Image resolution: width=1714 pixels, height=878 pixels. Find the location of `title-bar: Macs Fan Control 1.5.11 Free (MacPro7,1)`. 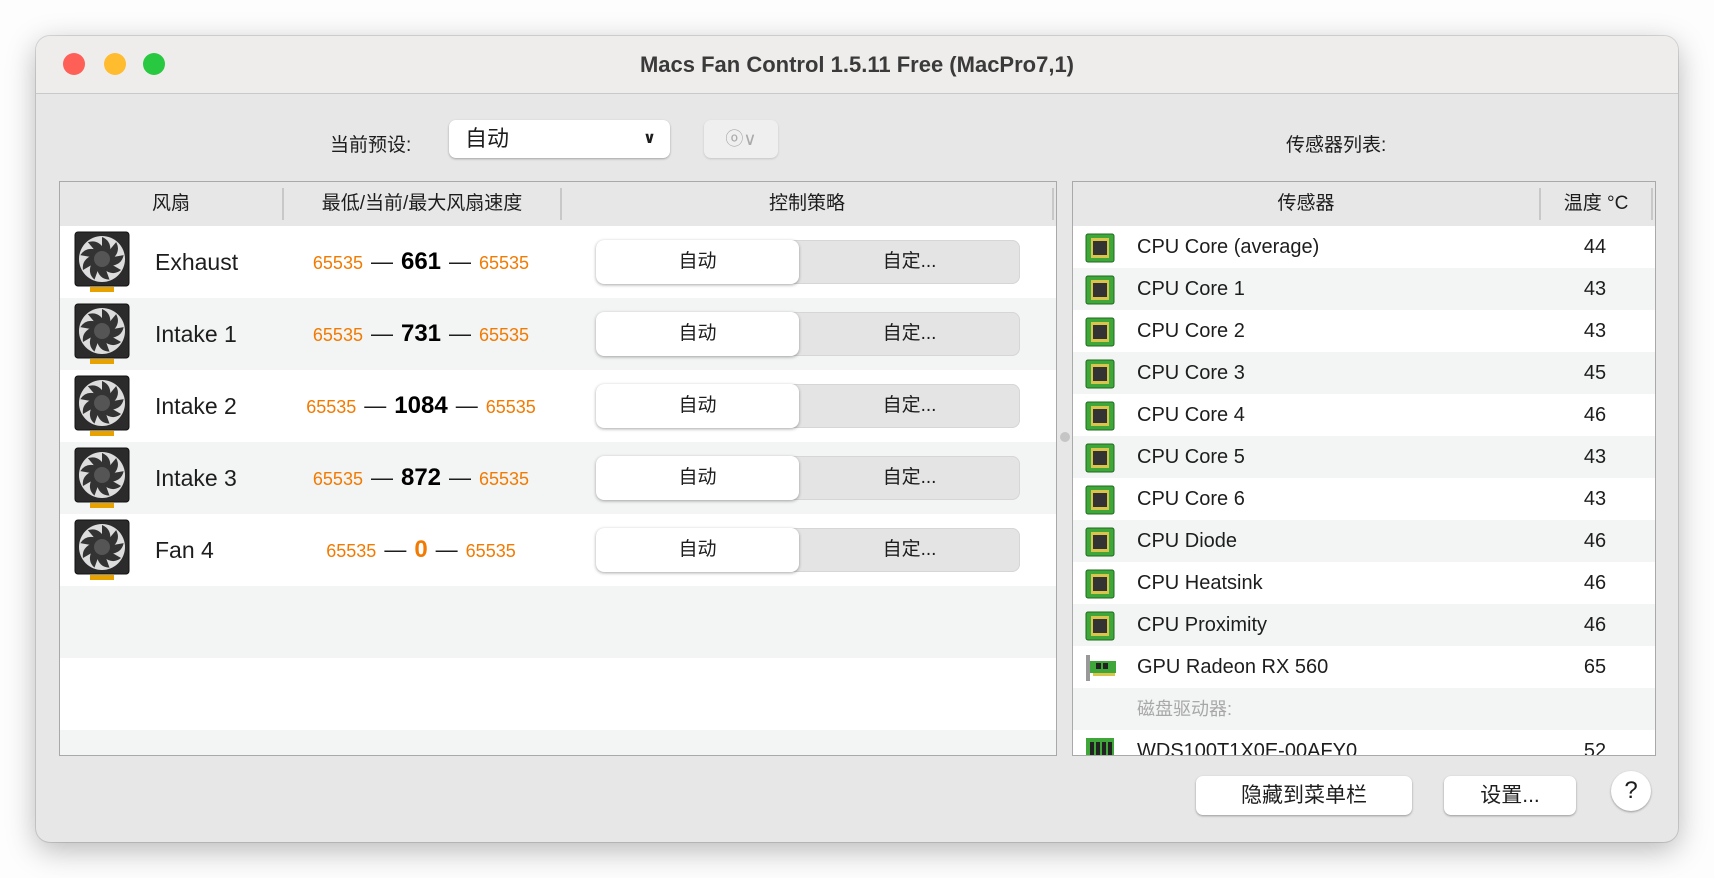

title-bar: Macs Fan Control 1.5.11 Free (MacPro7,1) is located at coordinates (857, 65).